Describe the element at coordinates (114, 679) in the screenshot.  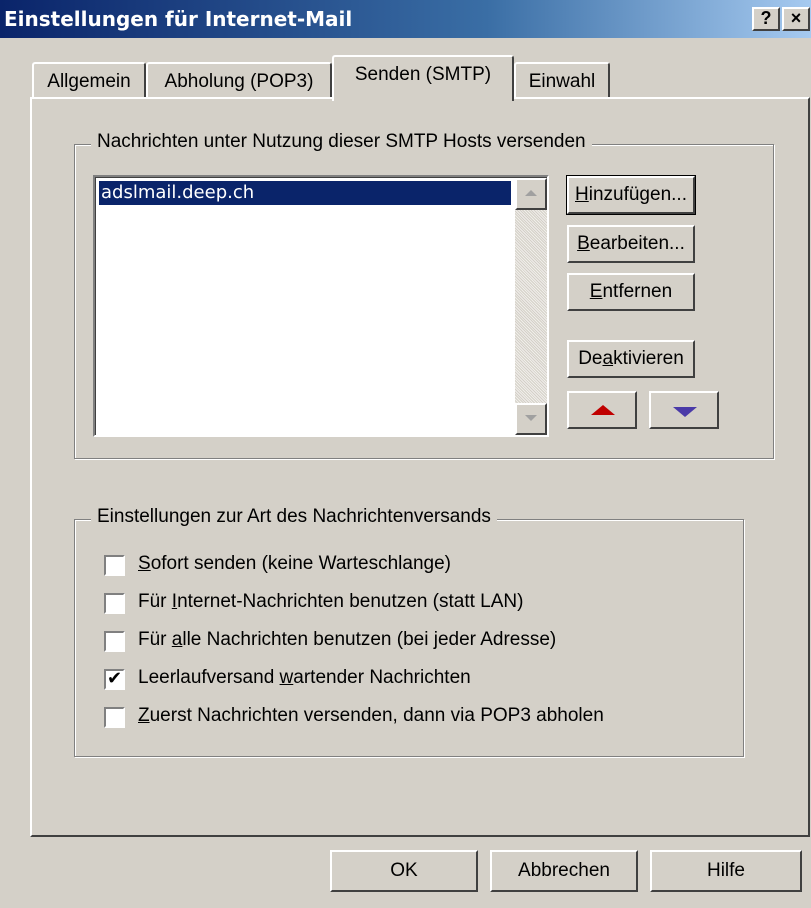
I see `checkbox: ✔` at that location.